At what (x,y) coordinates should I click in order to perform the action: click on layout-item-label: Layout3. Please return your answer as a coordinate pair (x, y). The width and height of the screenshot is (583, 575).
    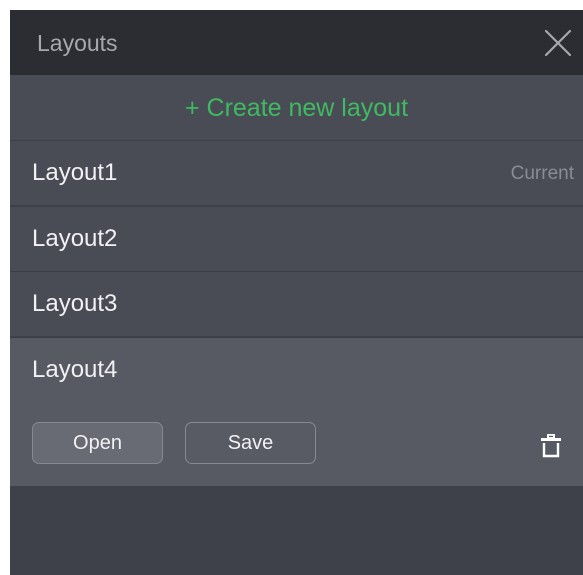
    Looking at the image, I should click on (75, 303).